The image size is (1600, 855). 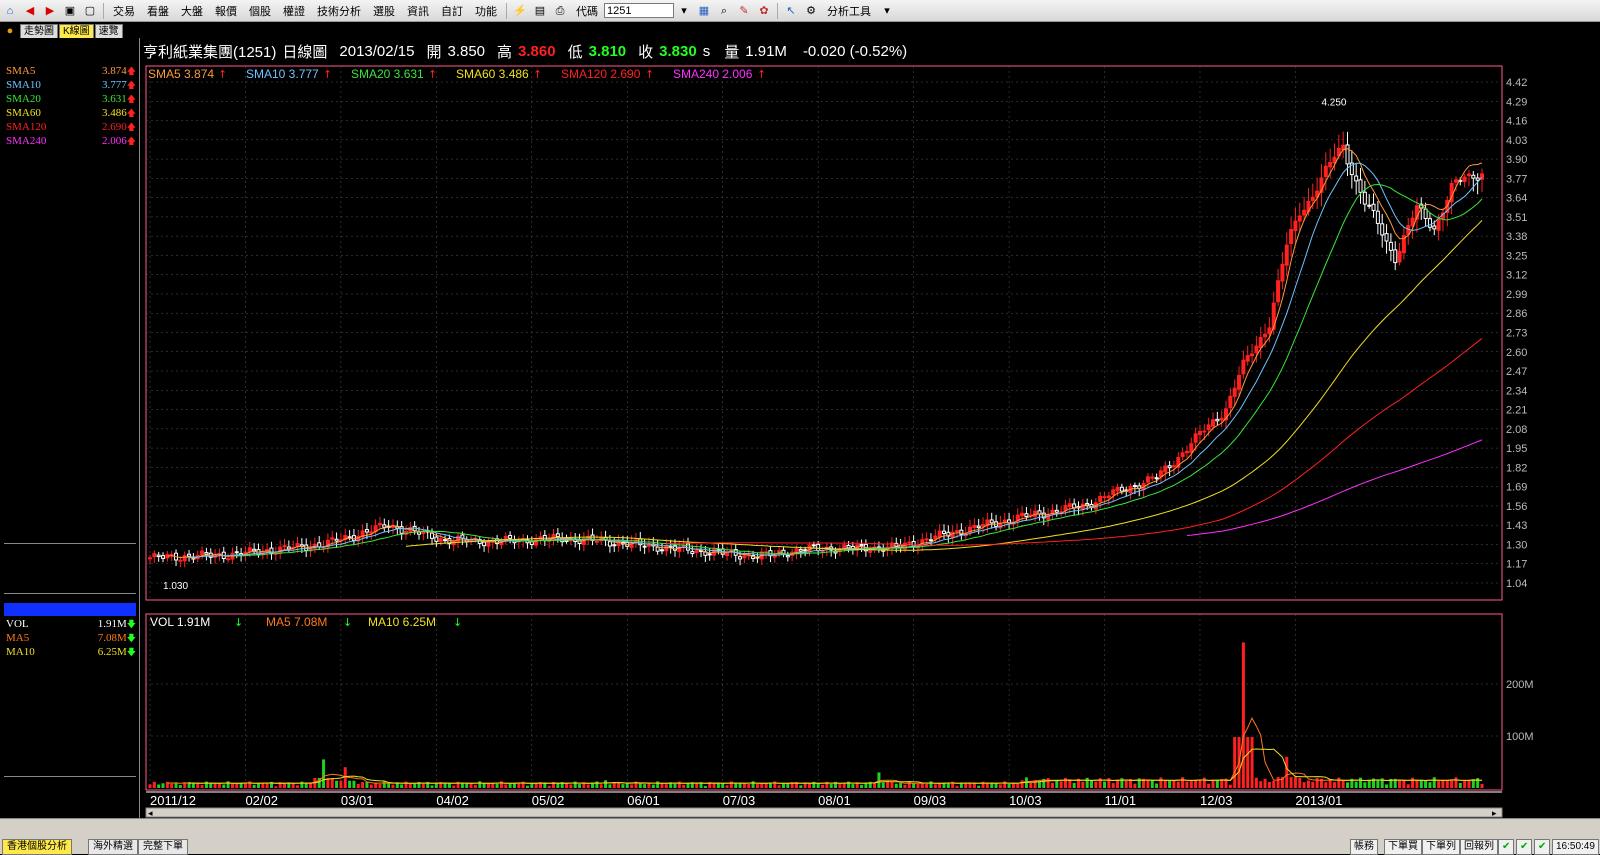 I want to click on sma-legend-item: SMA60 3.486, so click(x=492, y=74).